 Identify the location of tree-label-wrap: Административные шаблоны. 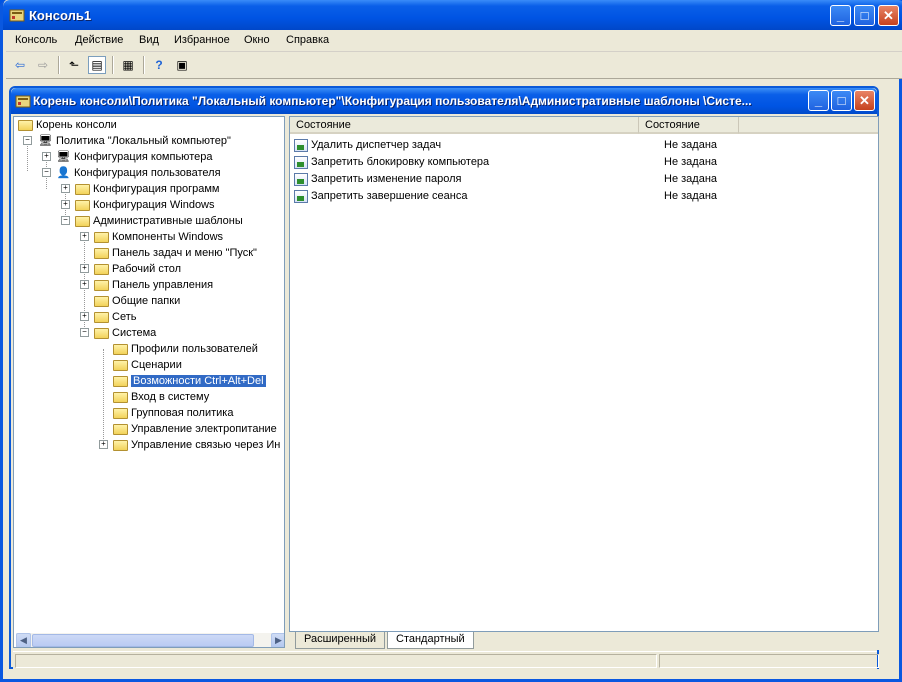
(159, 221).